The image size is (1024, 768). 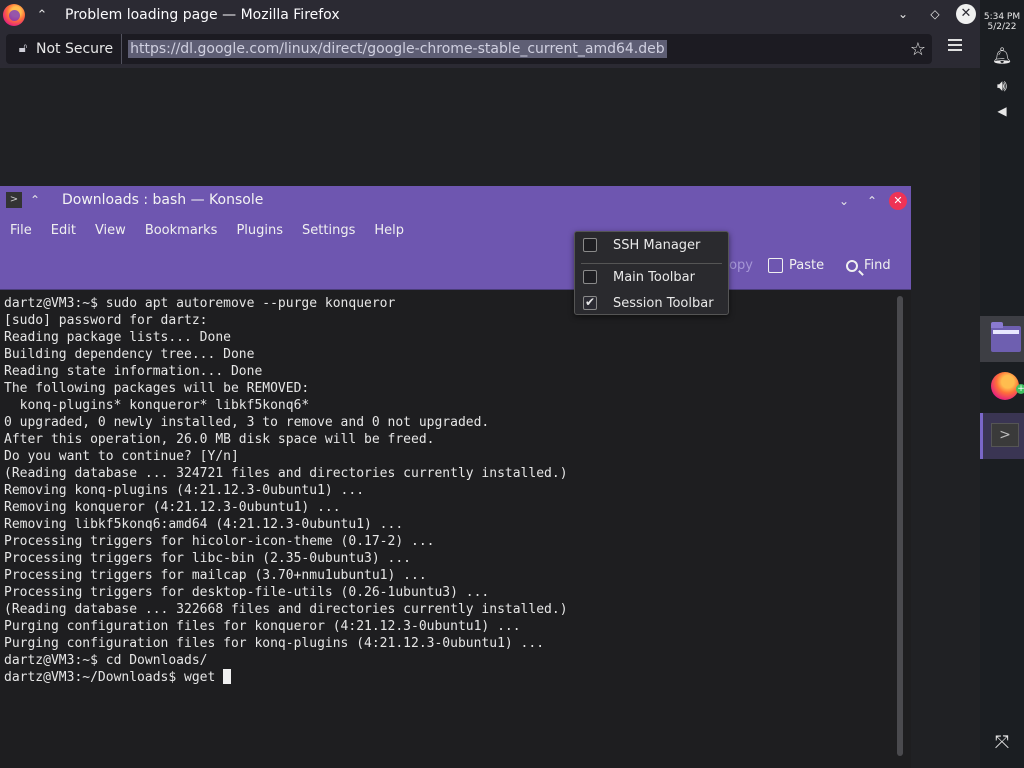 I want to click on terminal-scrollbar, so click(x=900, y=526).